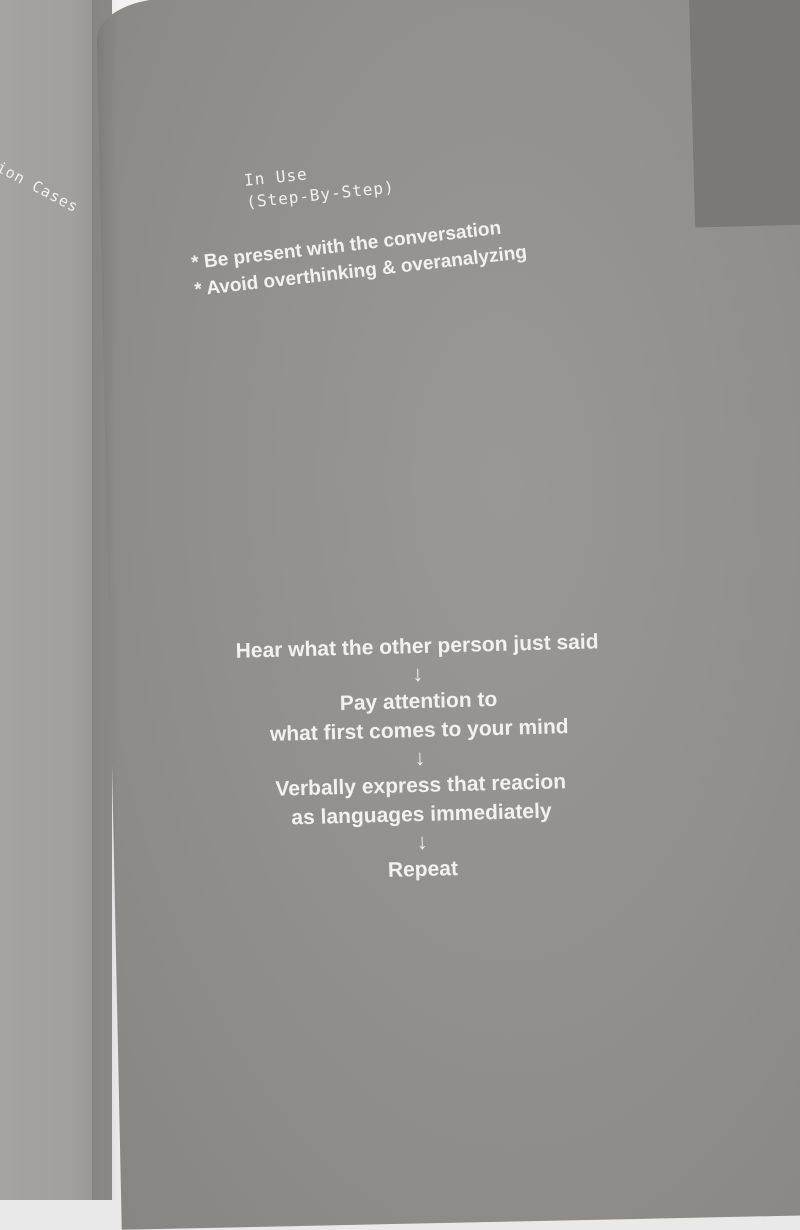 This screenshot has width=800, height=1230. What do you see at coordinates (41, 187) in the screenshot?
I see `section-label: ion Cases` at bounding box center [41, 187].